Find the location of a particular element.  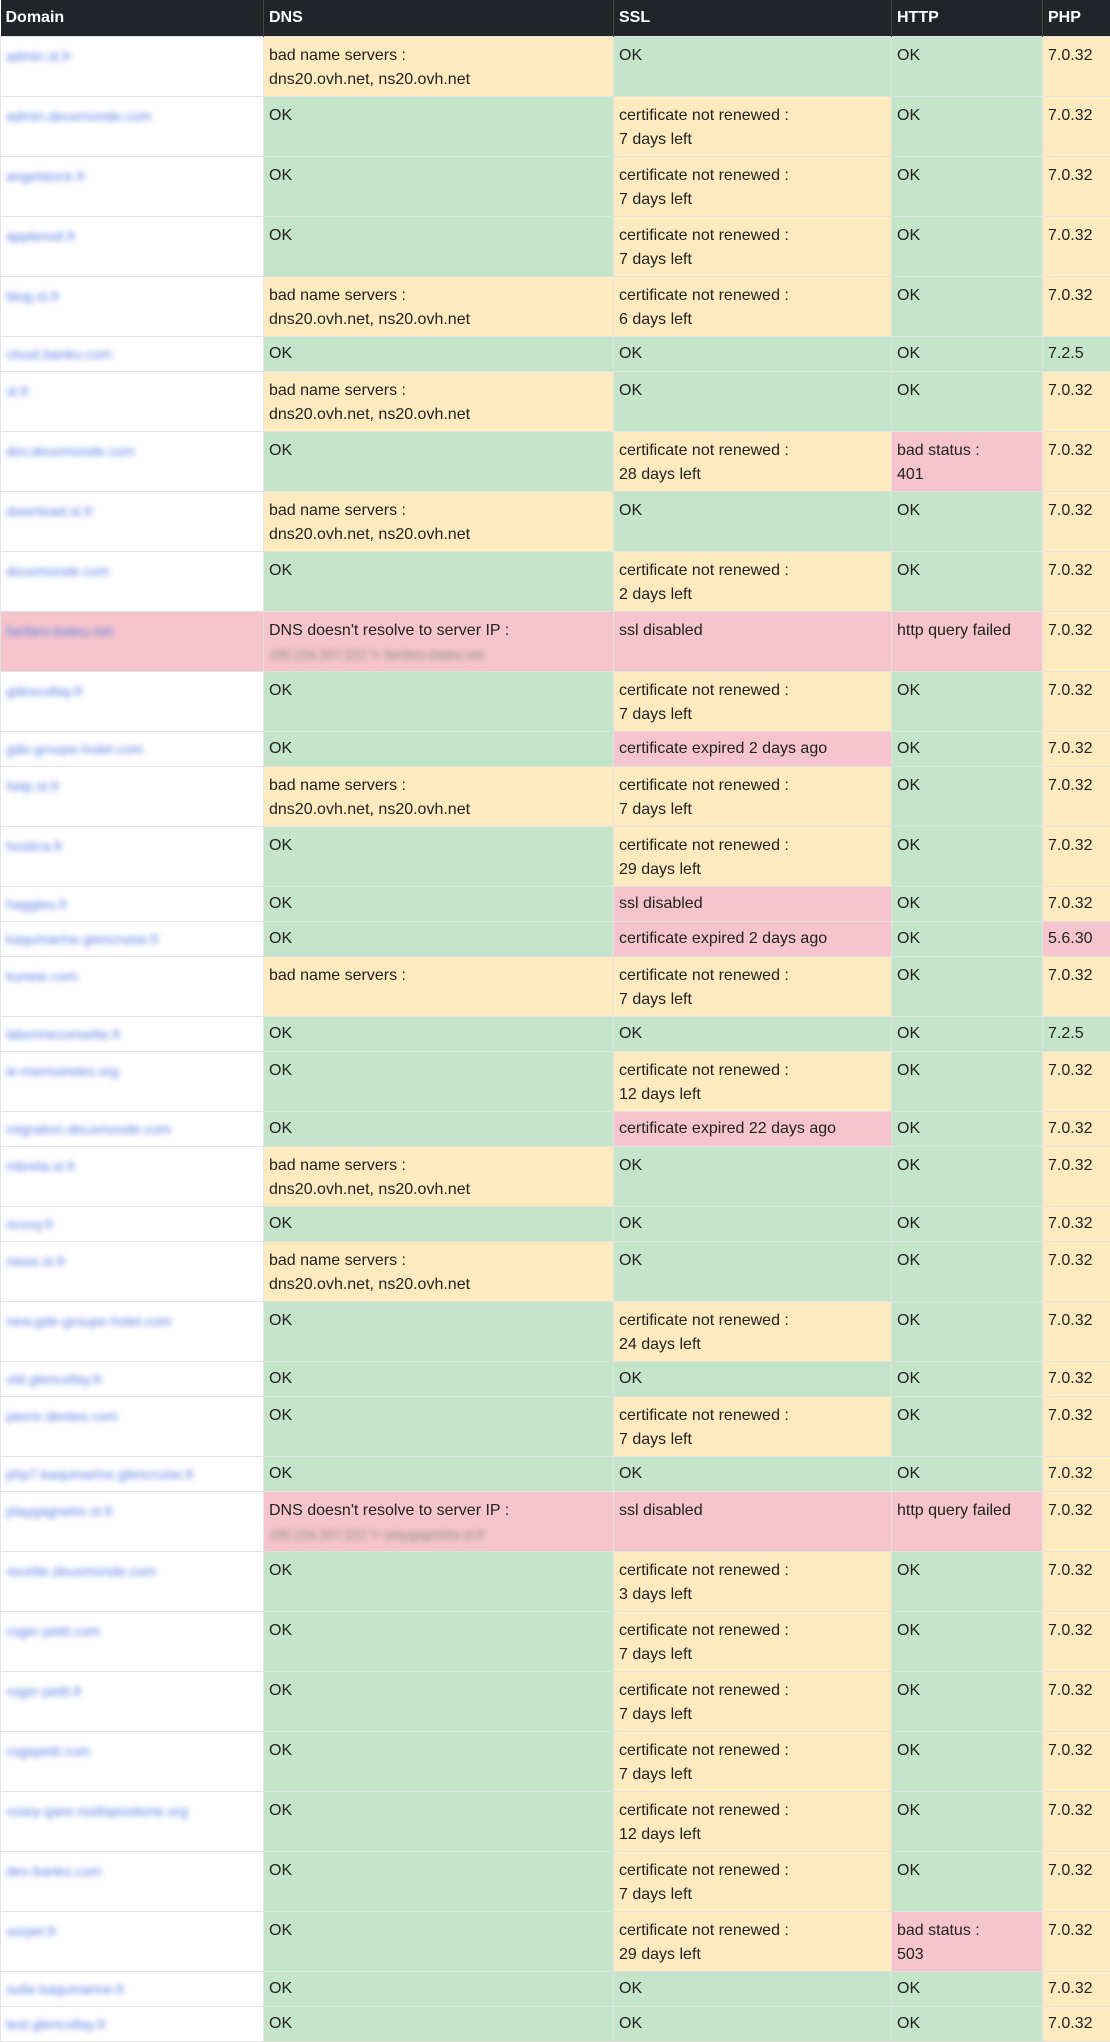

domain-link: gdevcollay.fr is located at coordinates (45, 691).